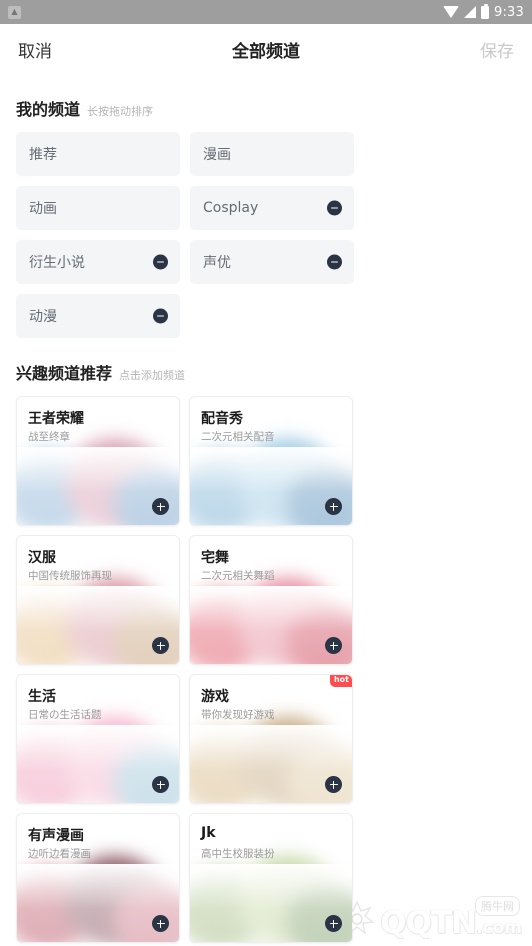 The height and width of the screenshot is (946, 532). Describe the element at coordinates (340, 681) in the screenshot. I see `hot-badge: hot` at that location.